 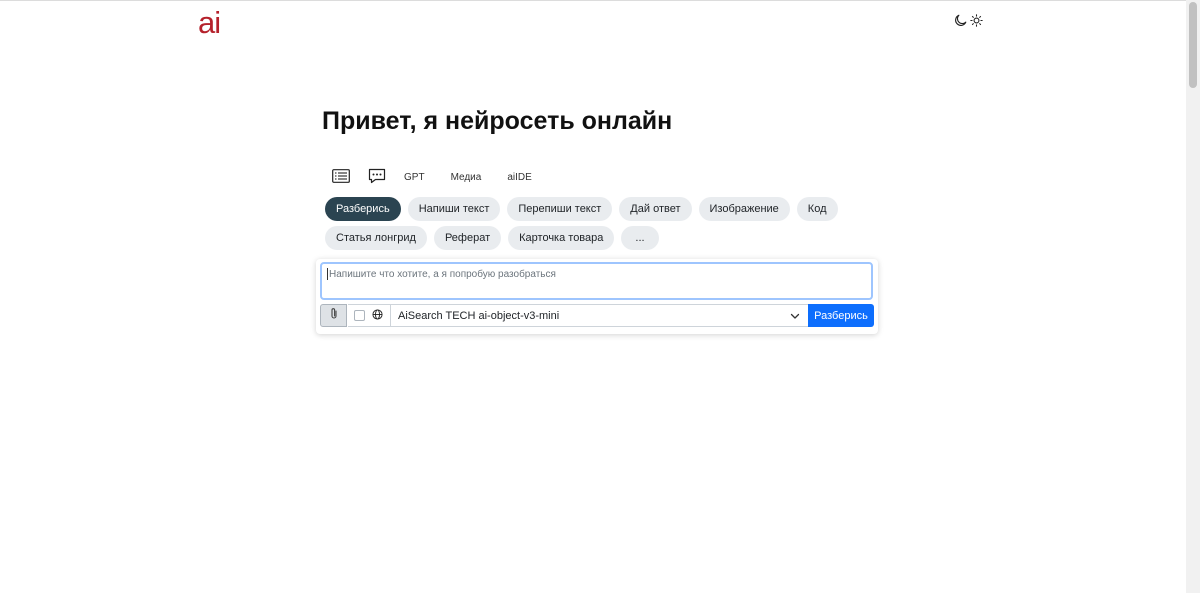 I want to click on model-select-value: AiSearch TECH ai-object-v3-mini, so click(x=479, y=315).